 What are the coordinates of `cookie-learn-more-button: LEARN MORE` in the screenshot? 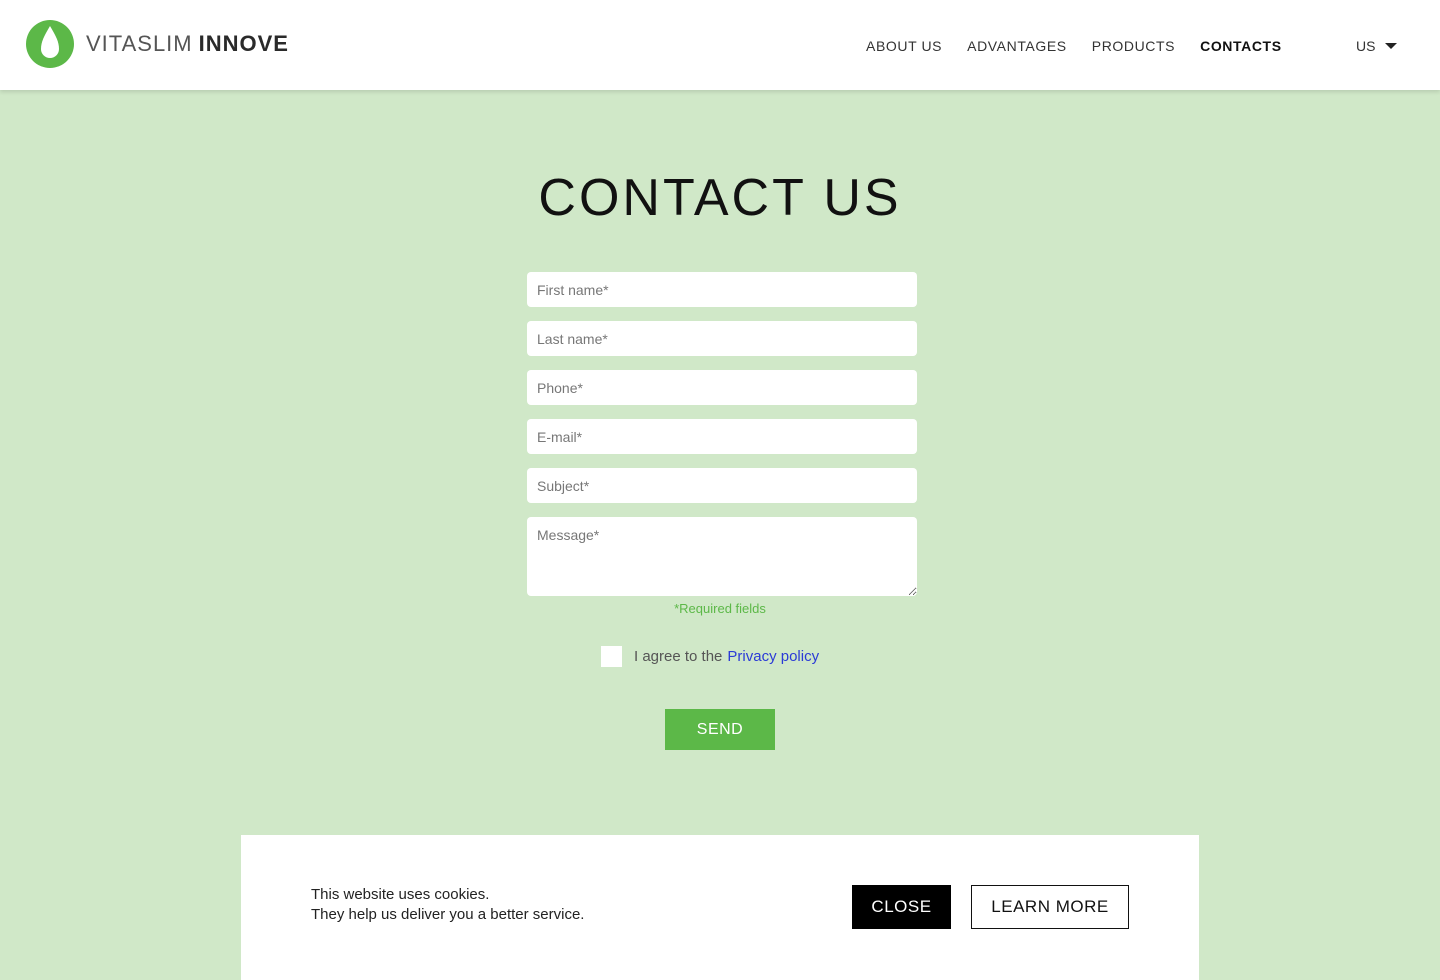 It's located at (1050, 907).